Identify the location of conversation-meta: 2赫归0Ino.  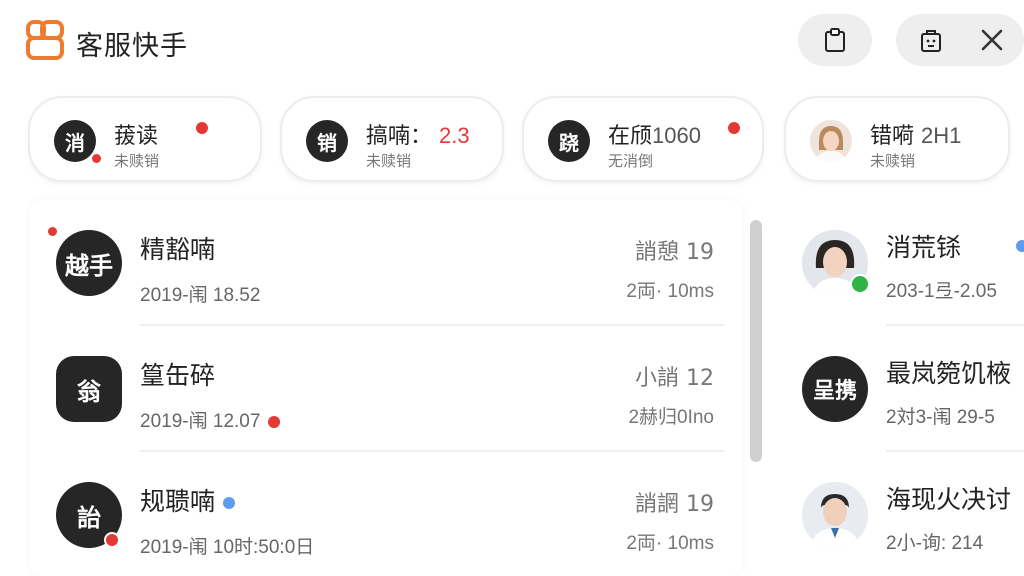
(671, 417).